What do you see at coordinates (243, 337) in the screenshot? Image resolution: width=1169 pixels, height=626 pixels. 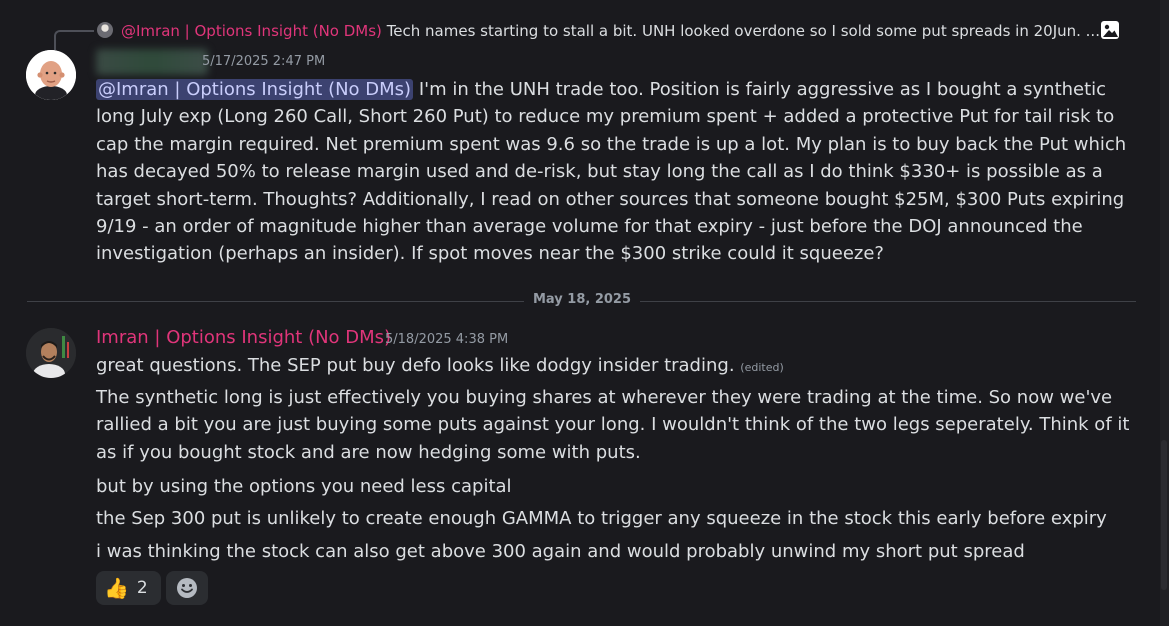 I see `message-author: Imran | Options Insight (No DMs)` at bounding box center [243, 337].